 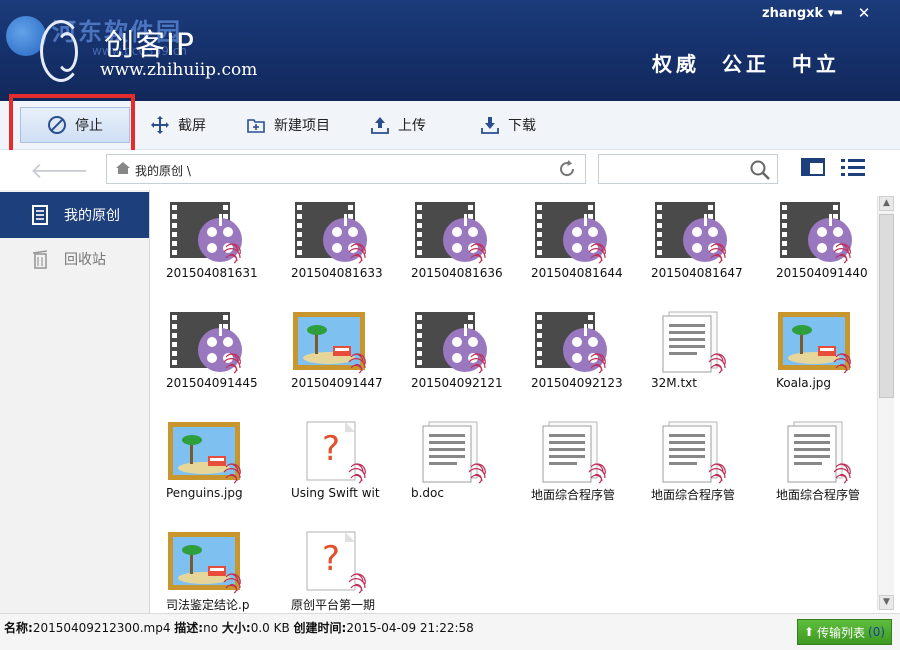 I want to click on file-name: 201504092123, so click(x=577, y=383).